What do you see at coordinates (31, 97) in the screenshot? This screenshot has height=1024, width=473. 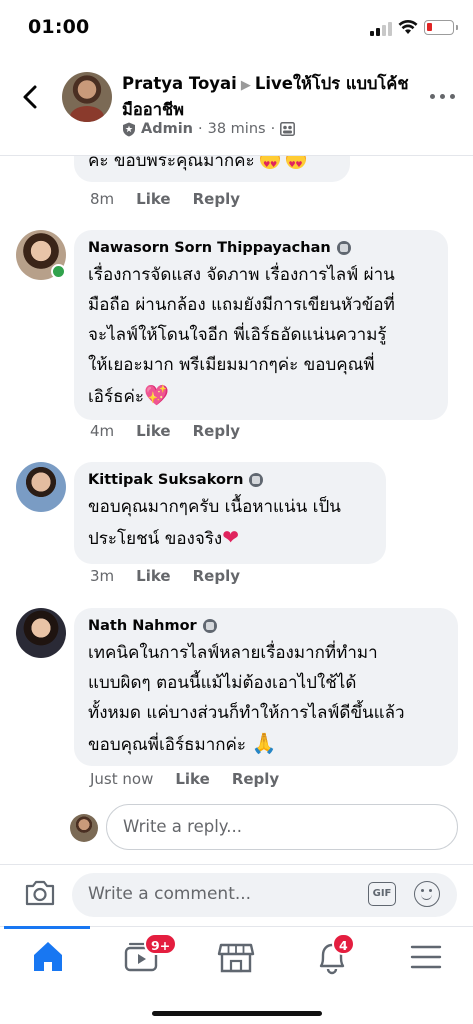 I see `back-chevron-icon` at bounding box center [31, 97].